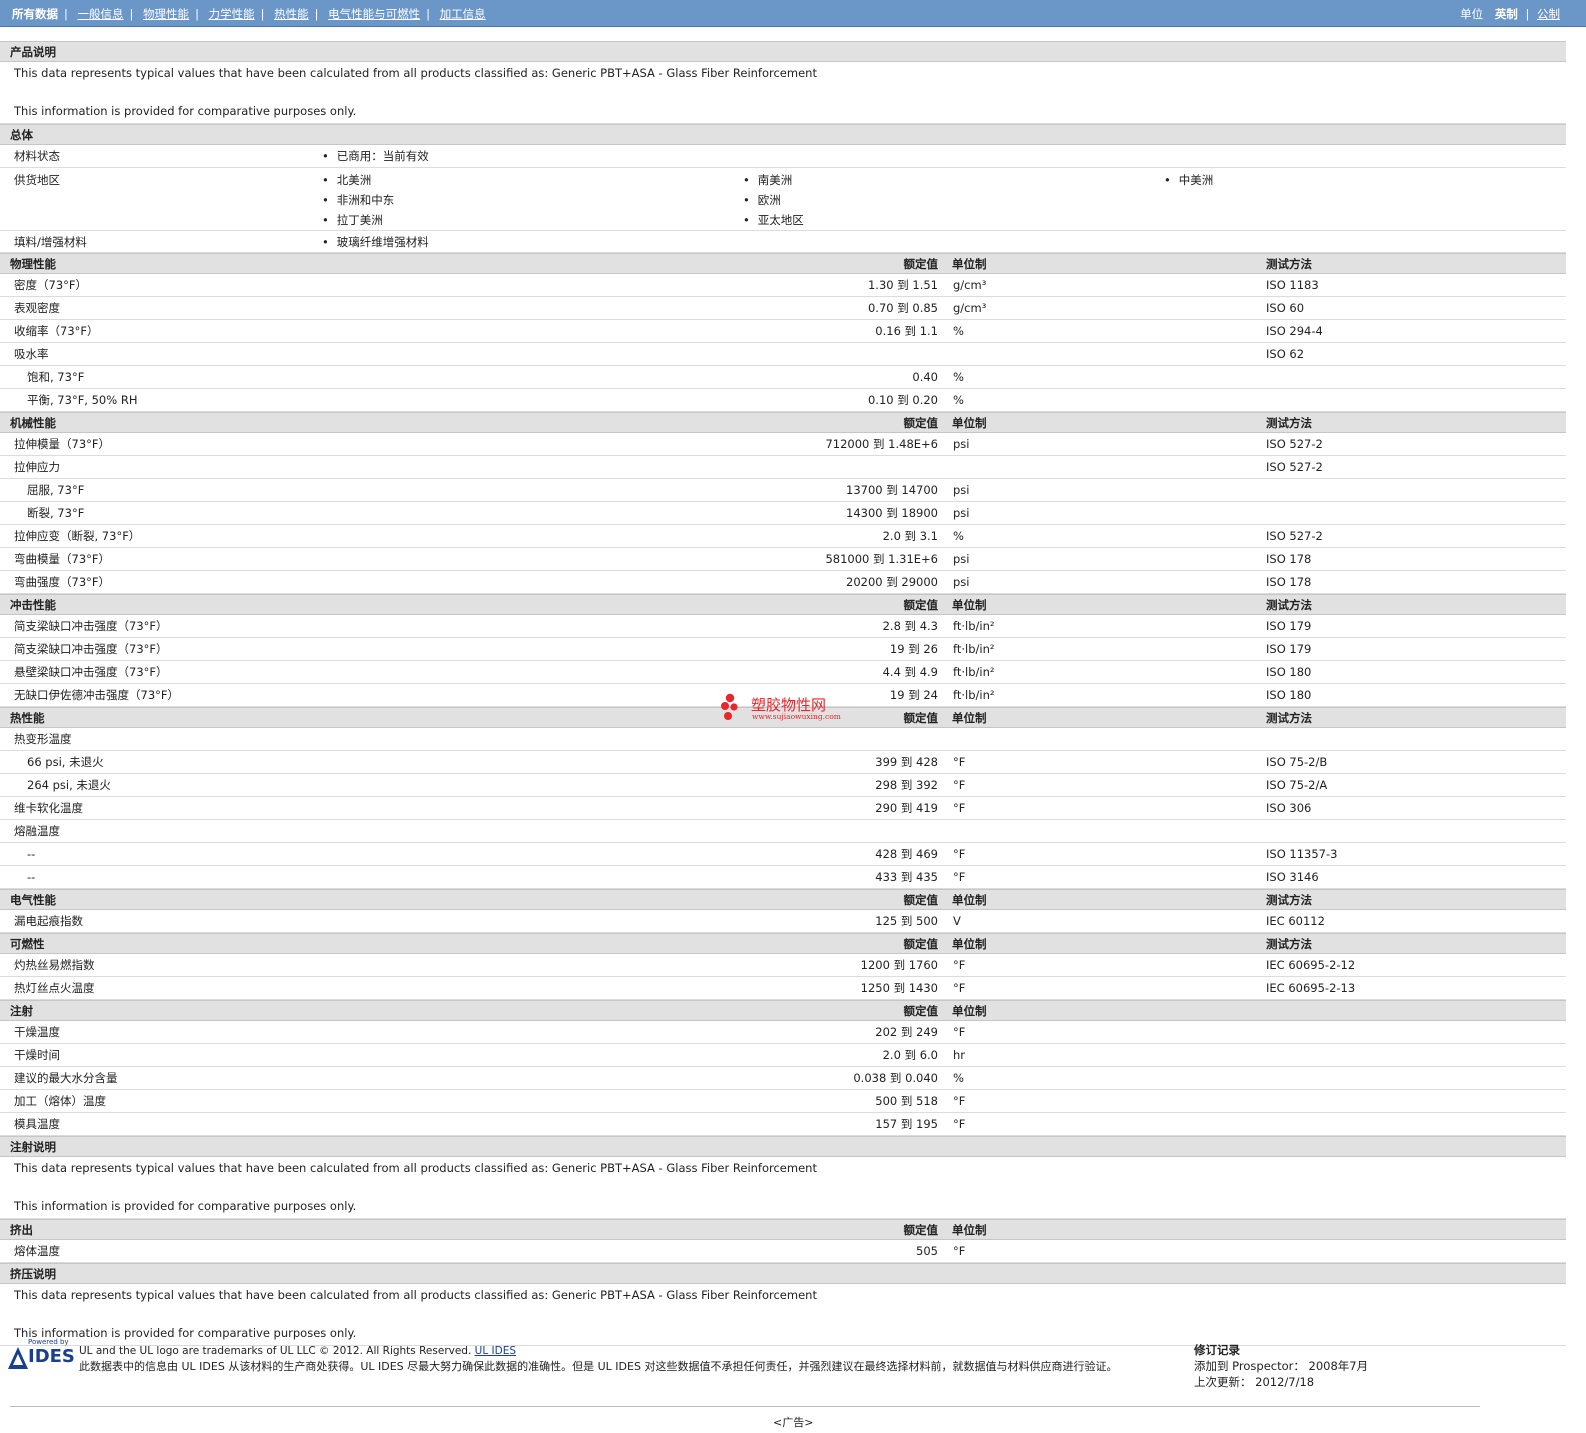 This screenshot has width=1586, height=1433. Describe the element at coordinates (783, 559) in the screenshot. I see `property-row: 弯曲模量（73°F） 581000 到 1.31E+6 psi ISO 178` at that location.